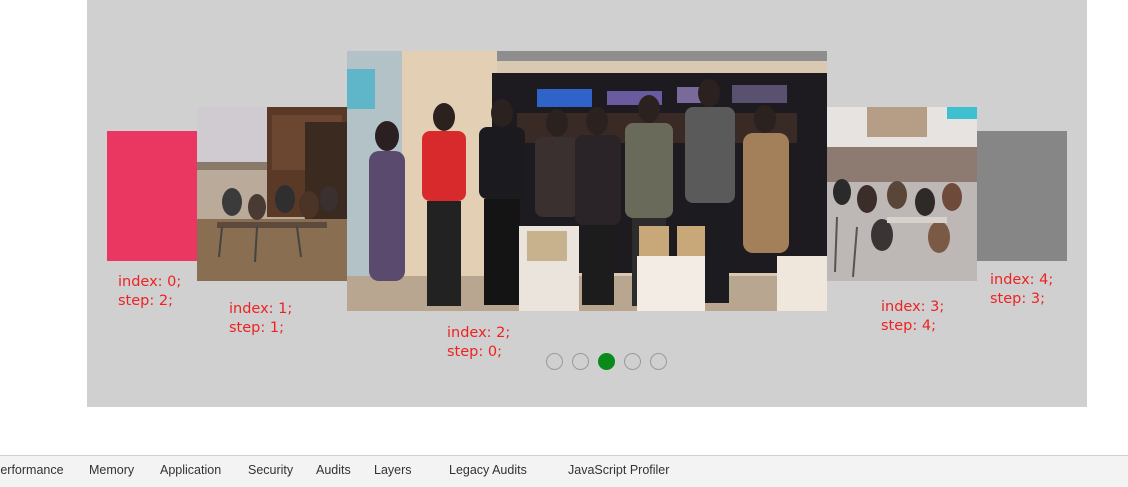 The image size is (1128, 487). I want to click on devtools-tab-security: Security, so click(270, 470).